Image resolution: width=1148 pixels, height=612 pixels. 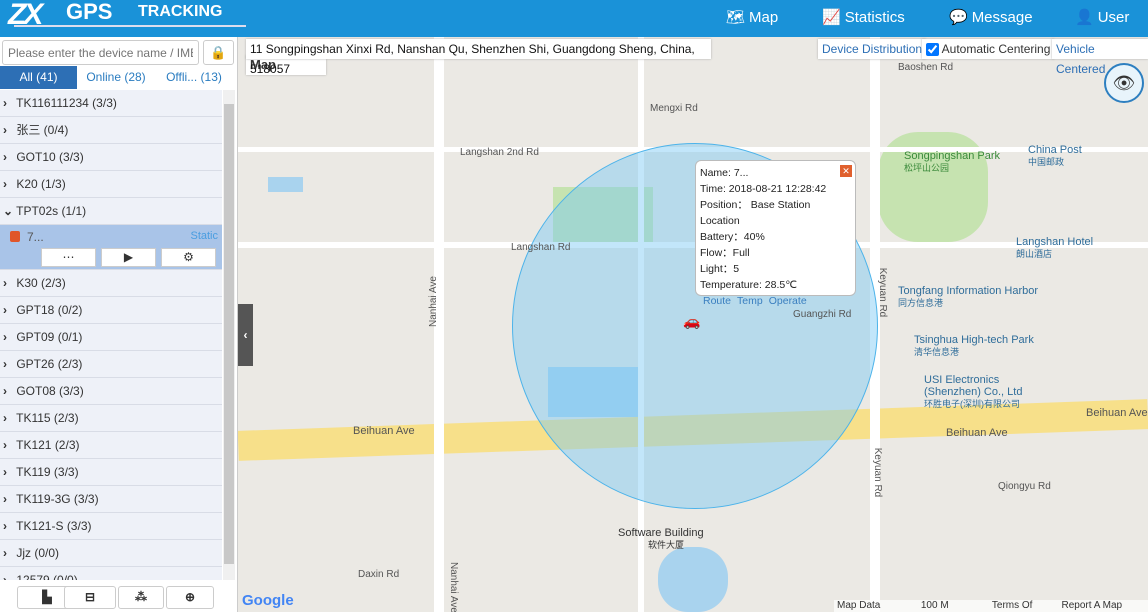 What do you see at coordinates (111, 445) in the screenshot?
I see `device-group: › TK121 (2/3)` at bounding box center [111, 445].